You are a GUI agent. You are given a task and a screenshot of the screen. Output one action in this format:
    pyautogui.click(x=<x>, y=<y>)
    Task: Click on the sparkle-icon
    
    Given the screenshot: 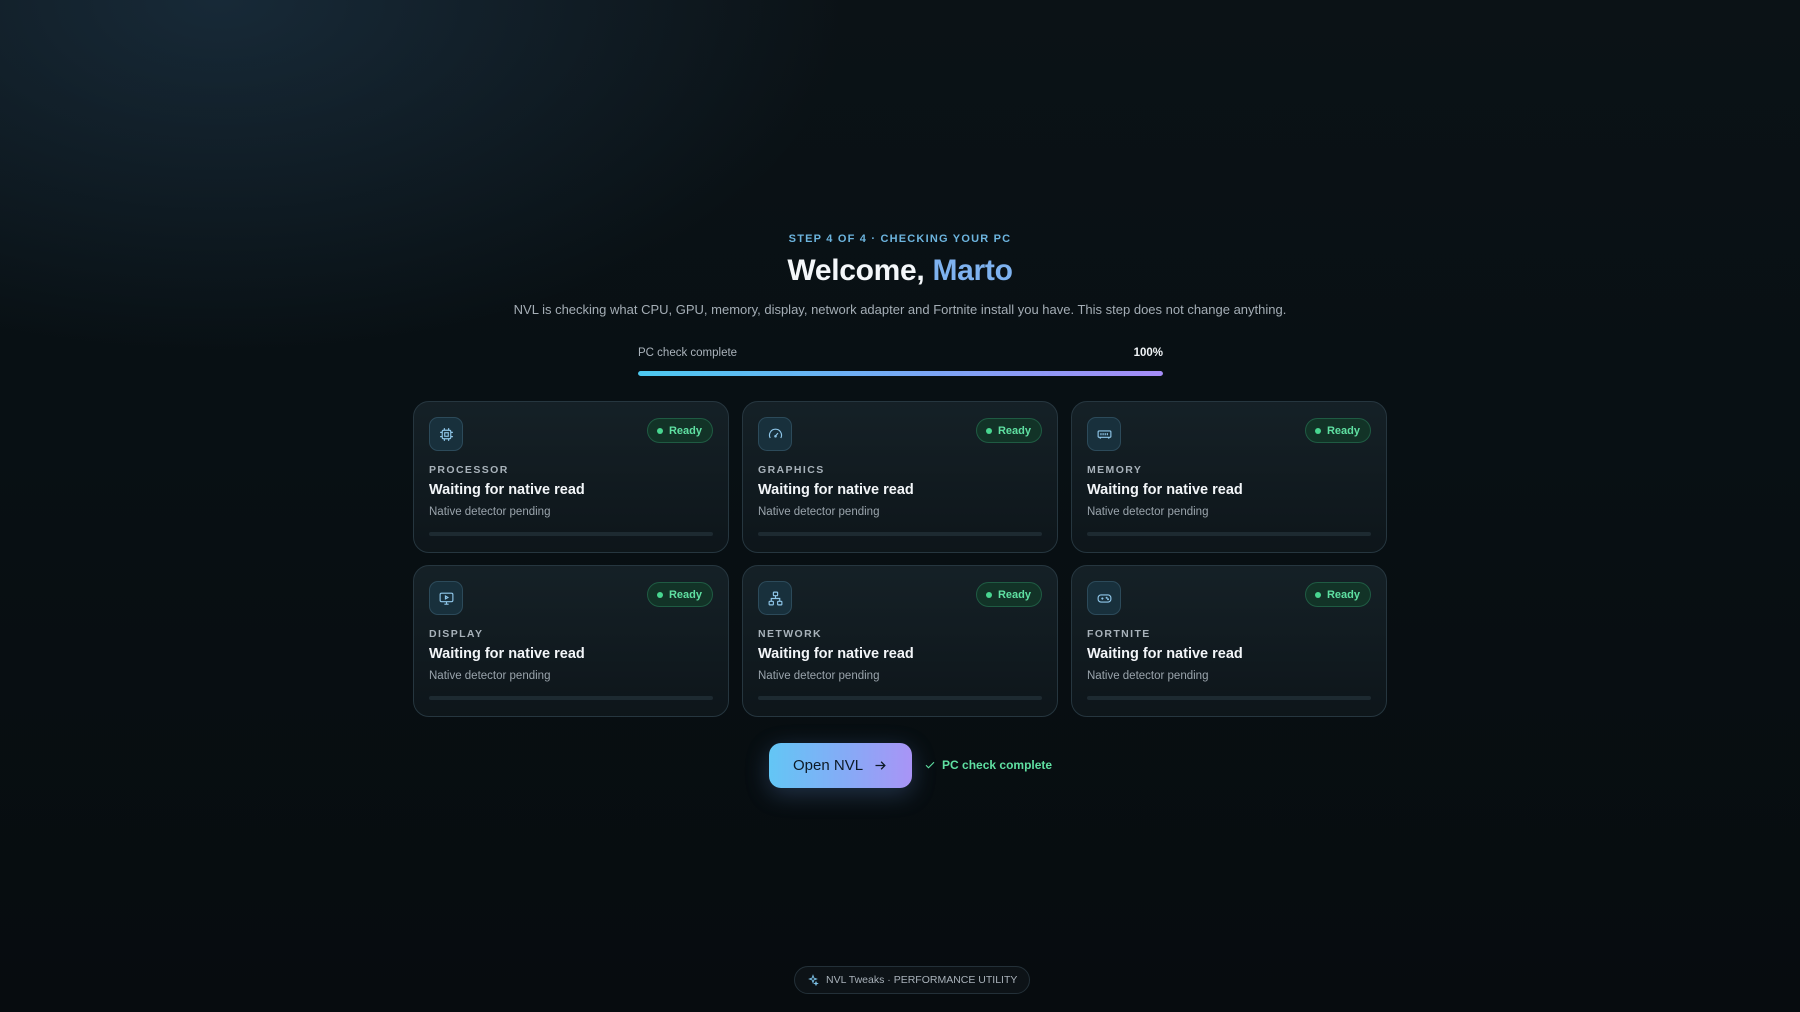 What is the action you would take?
    pyautogui.click(x=813, y=980)
    